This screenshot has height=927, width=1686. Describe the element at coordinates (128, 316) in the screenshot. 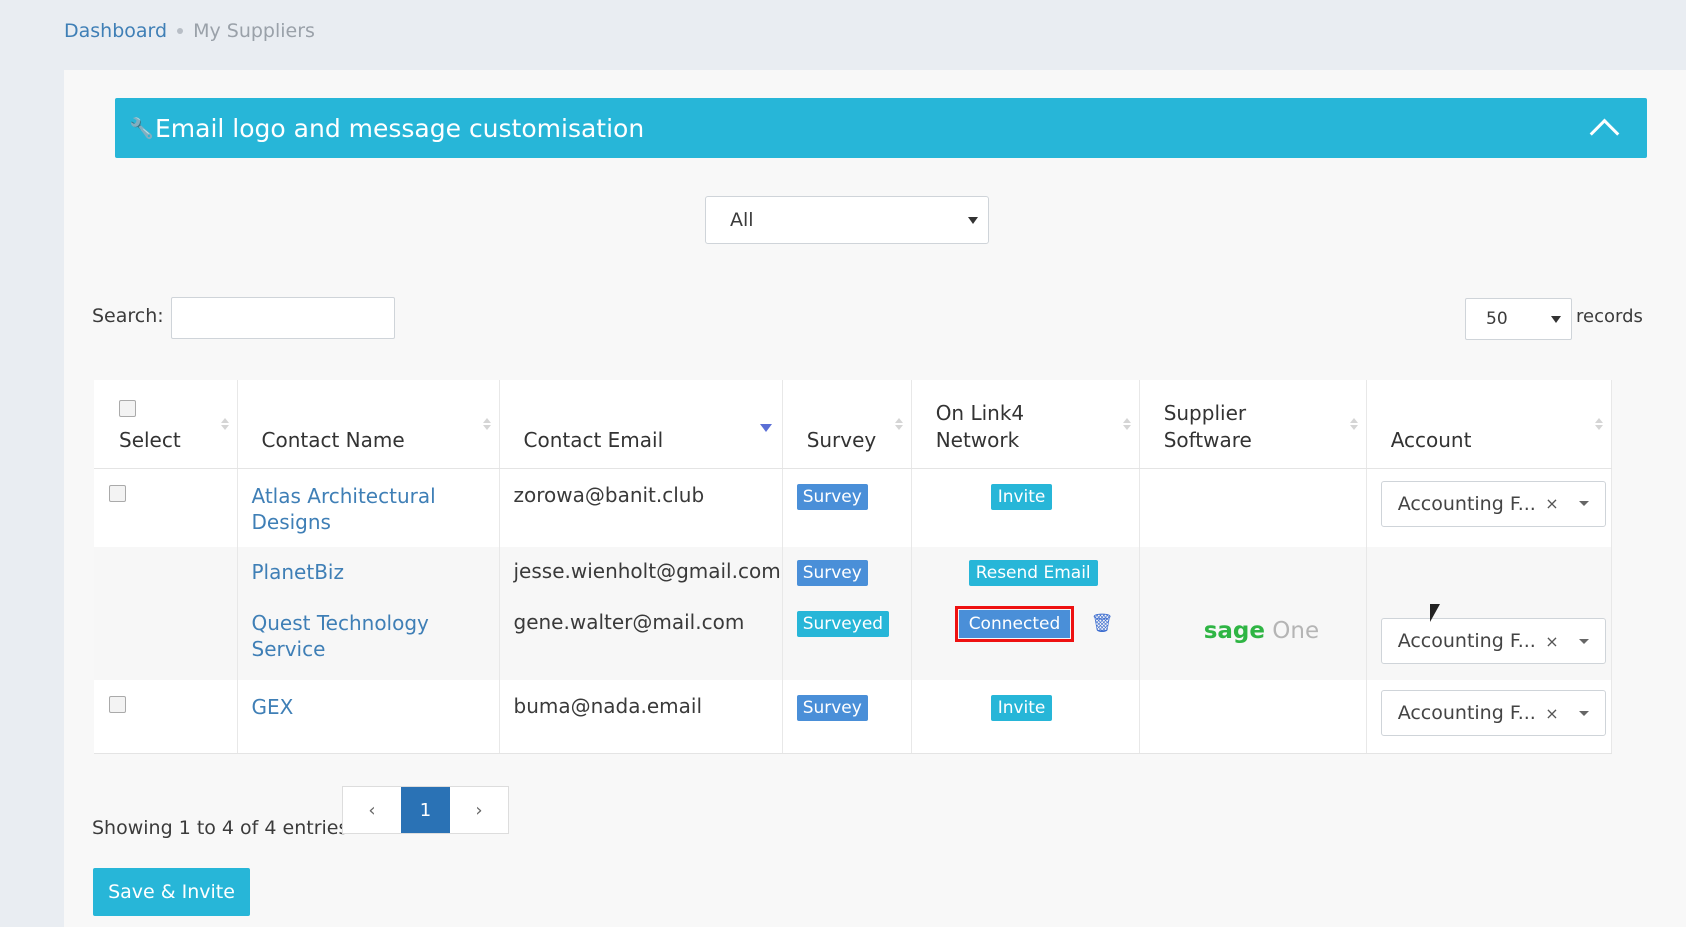

I see `search-label: Search:` at that location.